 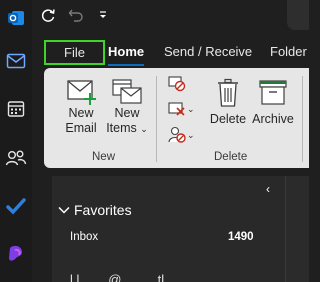 I want to click on folder-inbox: Inbox, so click(x=84, y=237).